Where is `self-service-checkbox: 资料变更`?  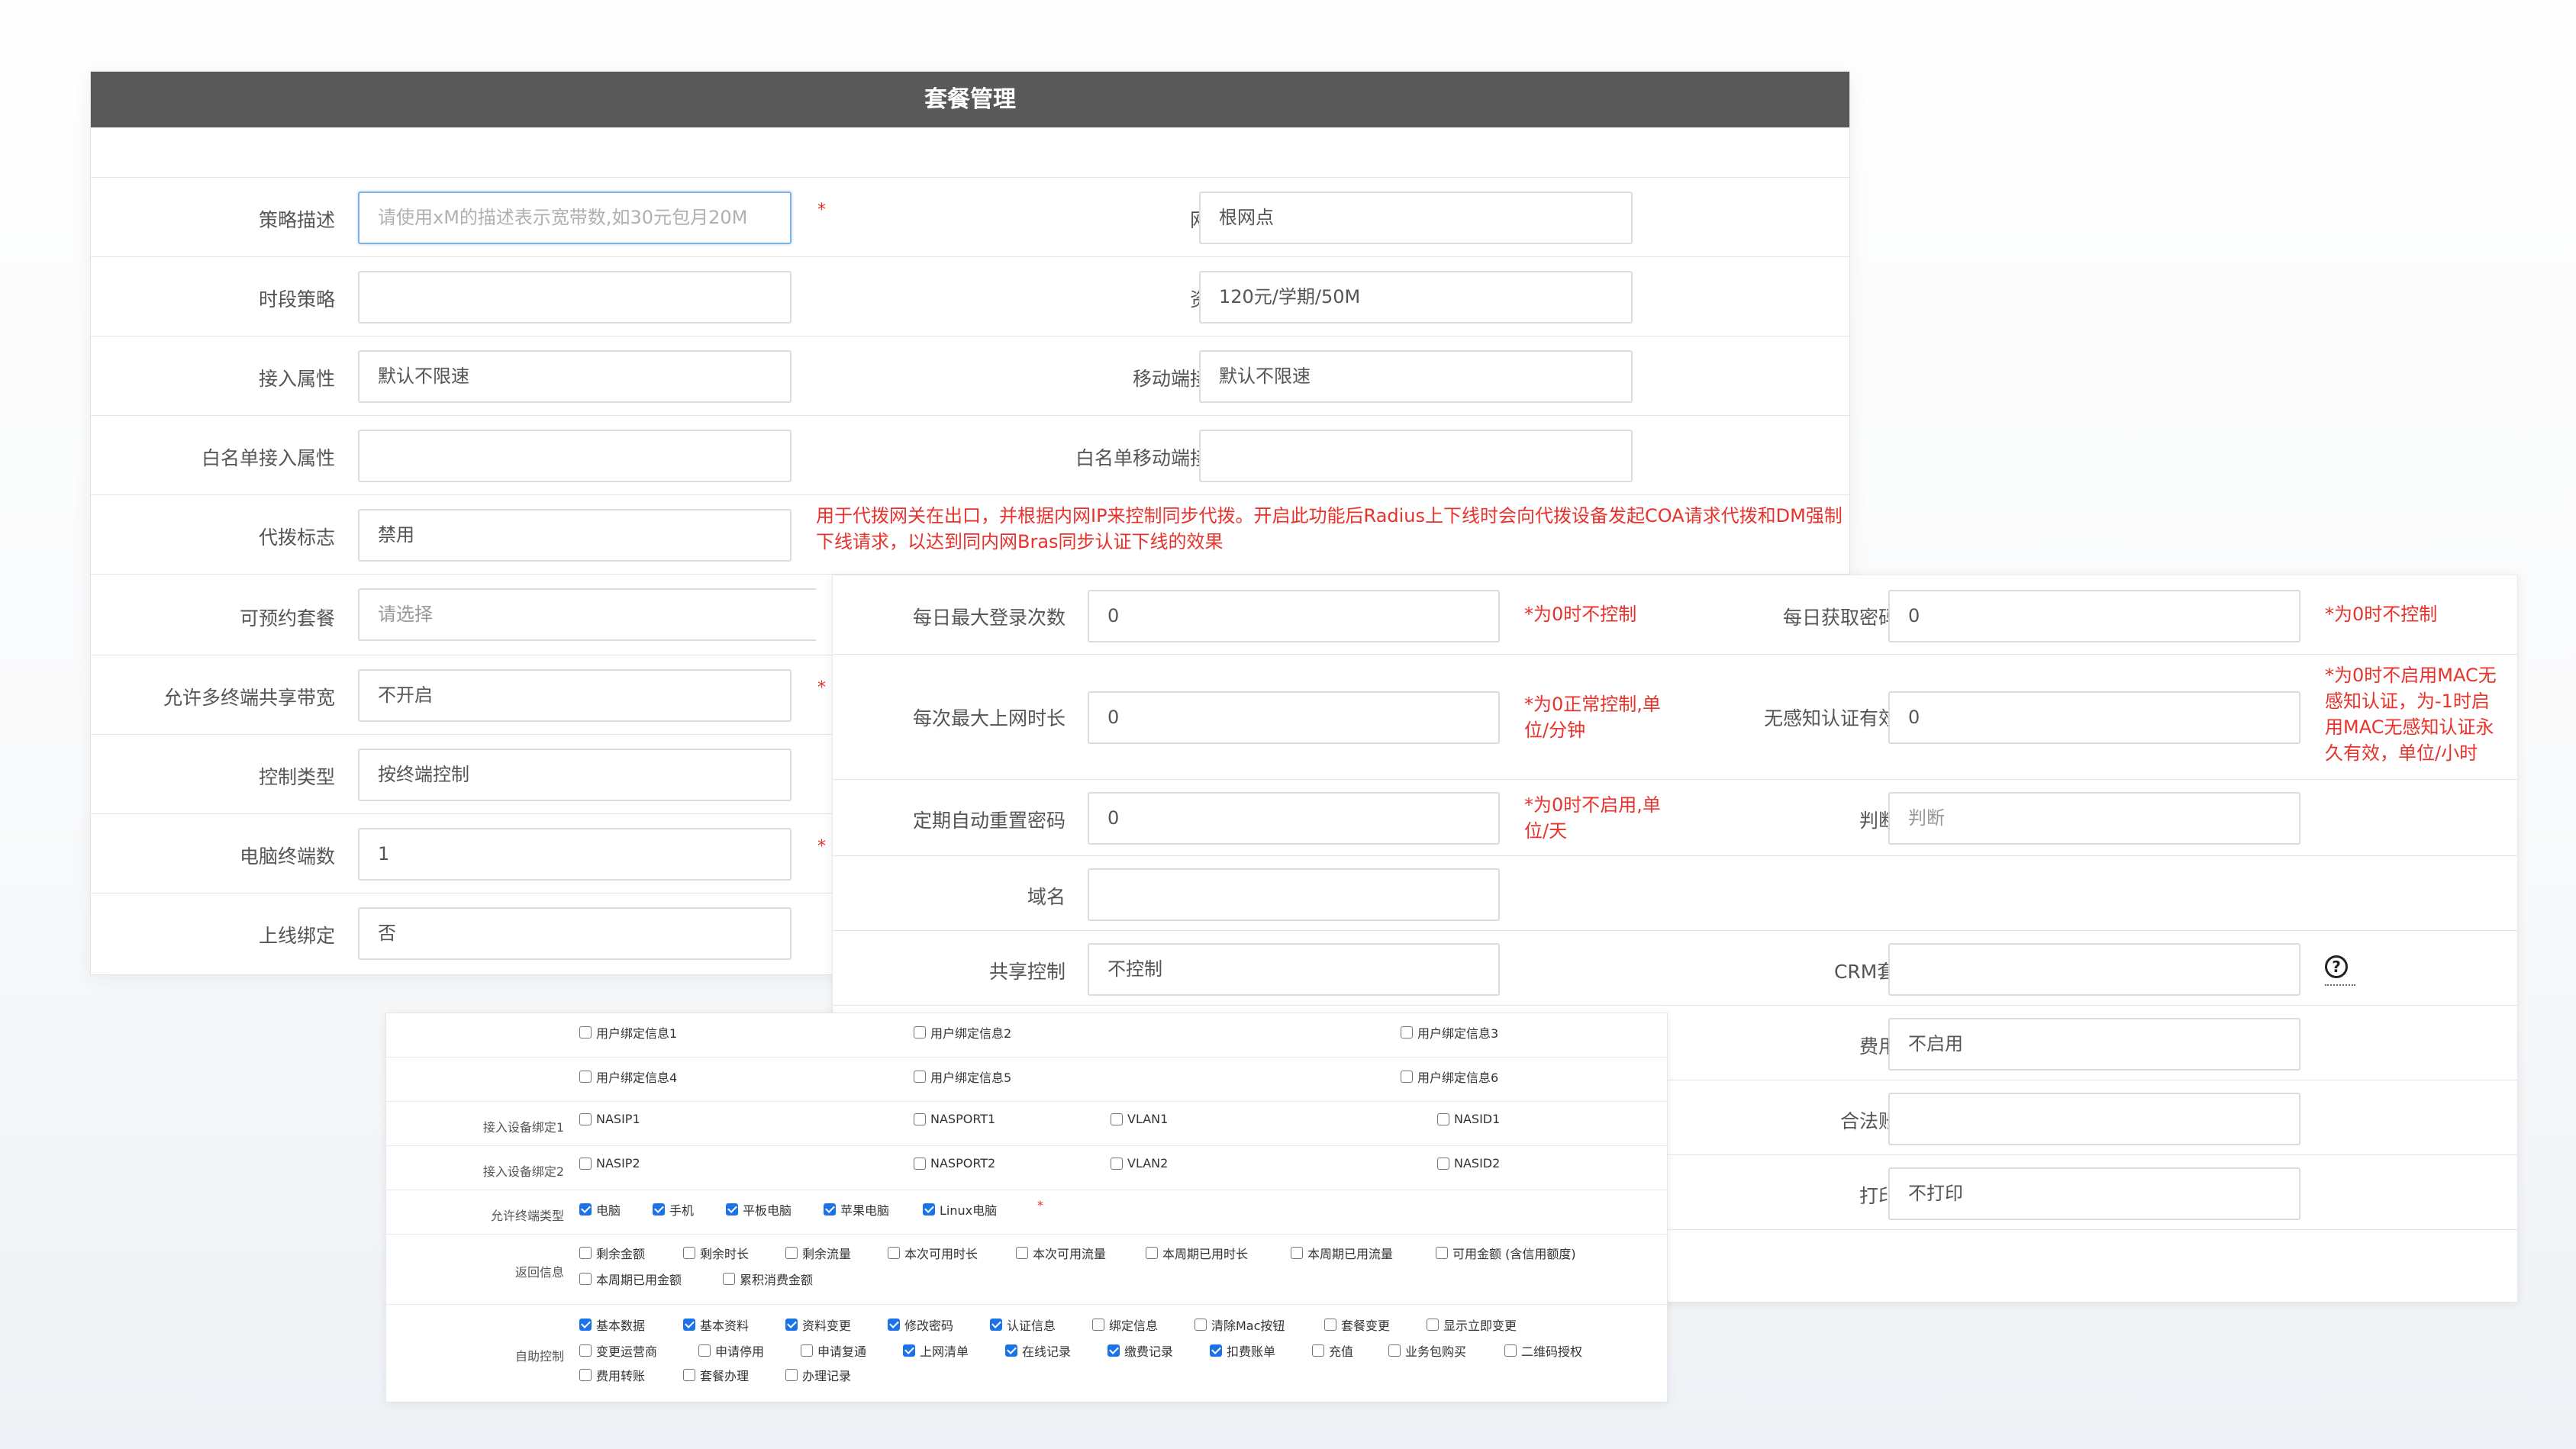 self-service-checkbox: 资料变更 is located at coordinates (818, 1324).